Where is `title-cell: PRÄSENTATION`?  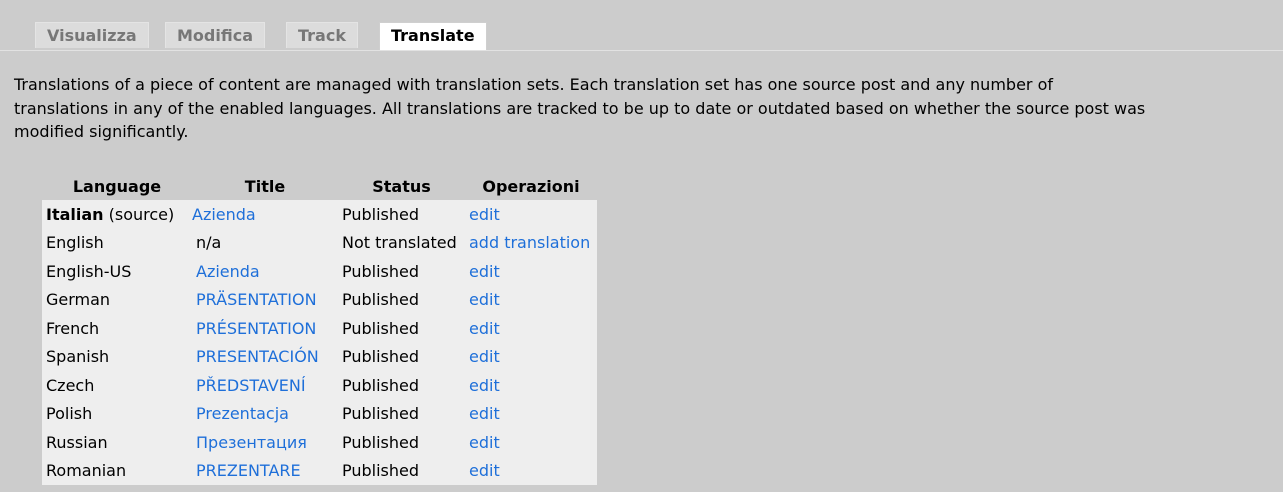
title-cell: PRÄSENTATION is located at coordinates (265, 299).